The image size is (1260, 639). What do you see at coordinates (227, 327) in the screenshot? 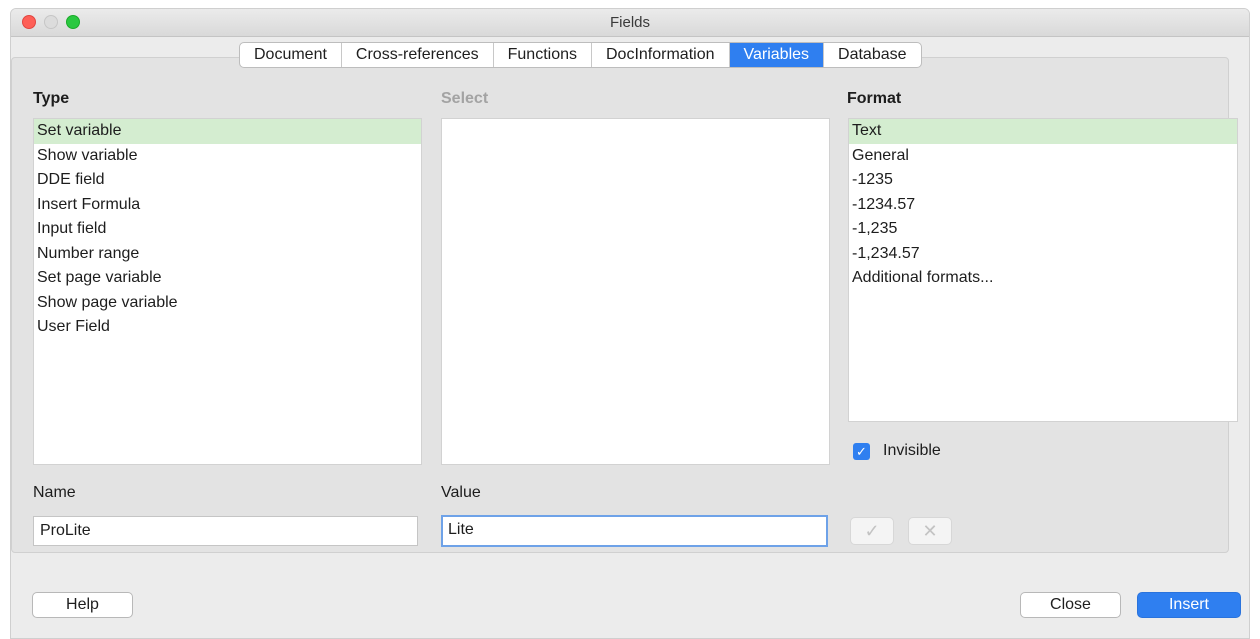
I see `list-item: User Field` at bounding box center [227, 327].